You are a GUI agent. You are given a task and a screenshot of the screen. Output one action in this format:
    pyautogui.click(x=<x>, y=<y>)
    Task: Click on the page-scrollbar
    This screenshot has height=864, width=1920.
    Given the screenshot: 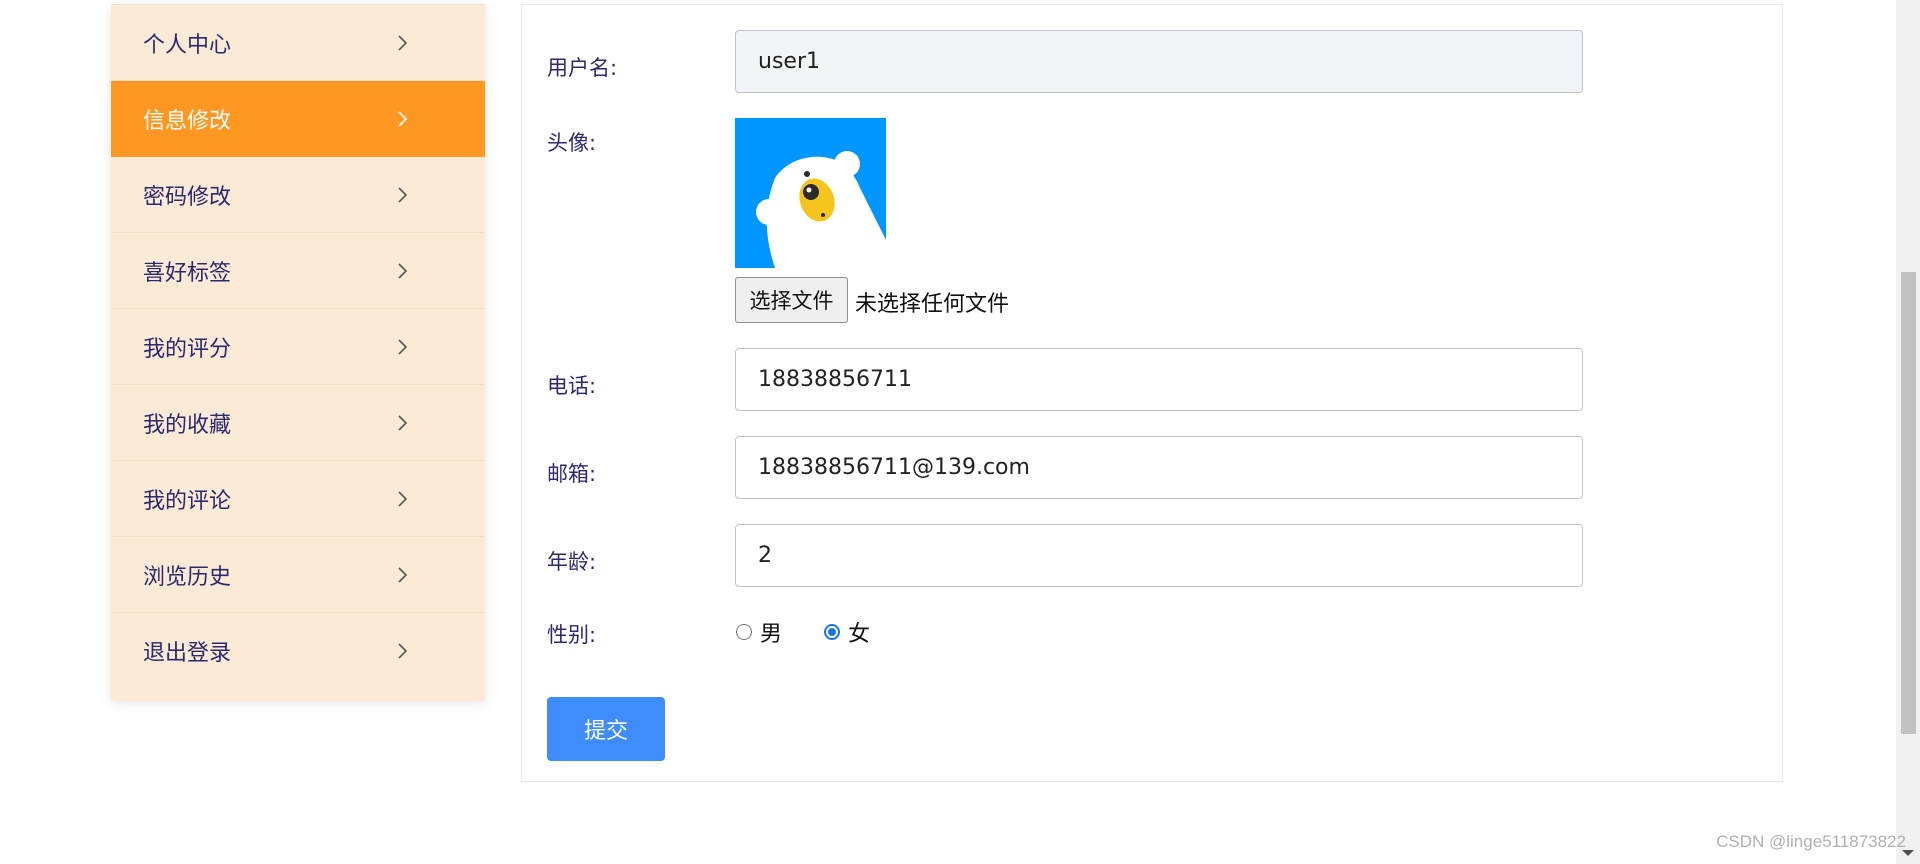 What is the action you would take?
    pyautogui.click(x=1908, y=432)
    